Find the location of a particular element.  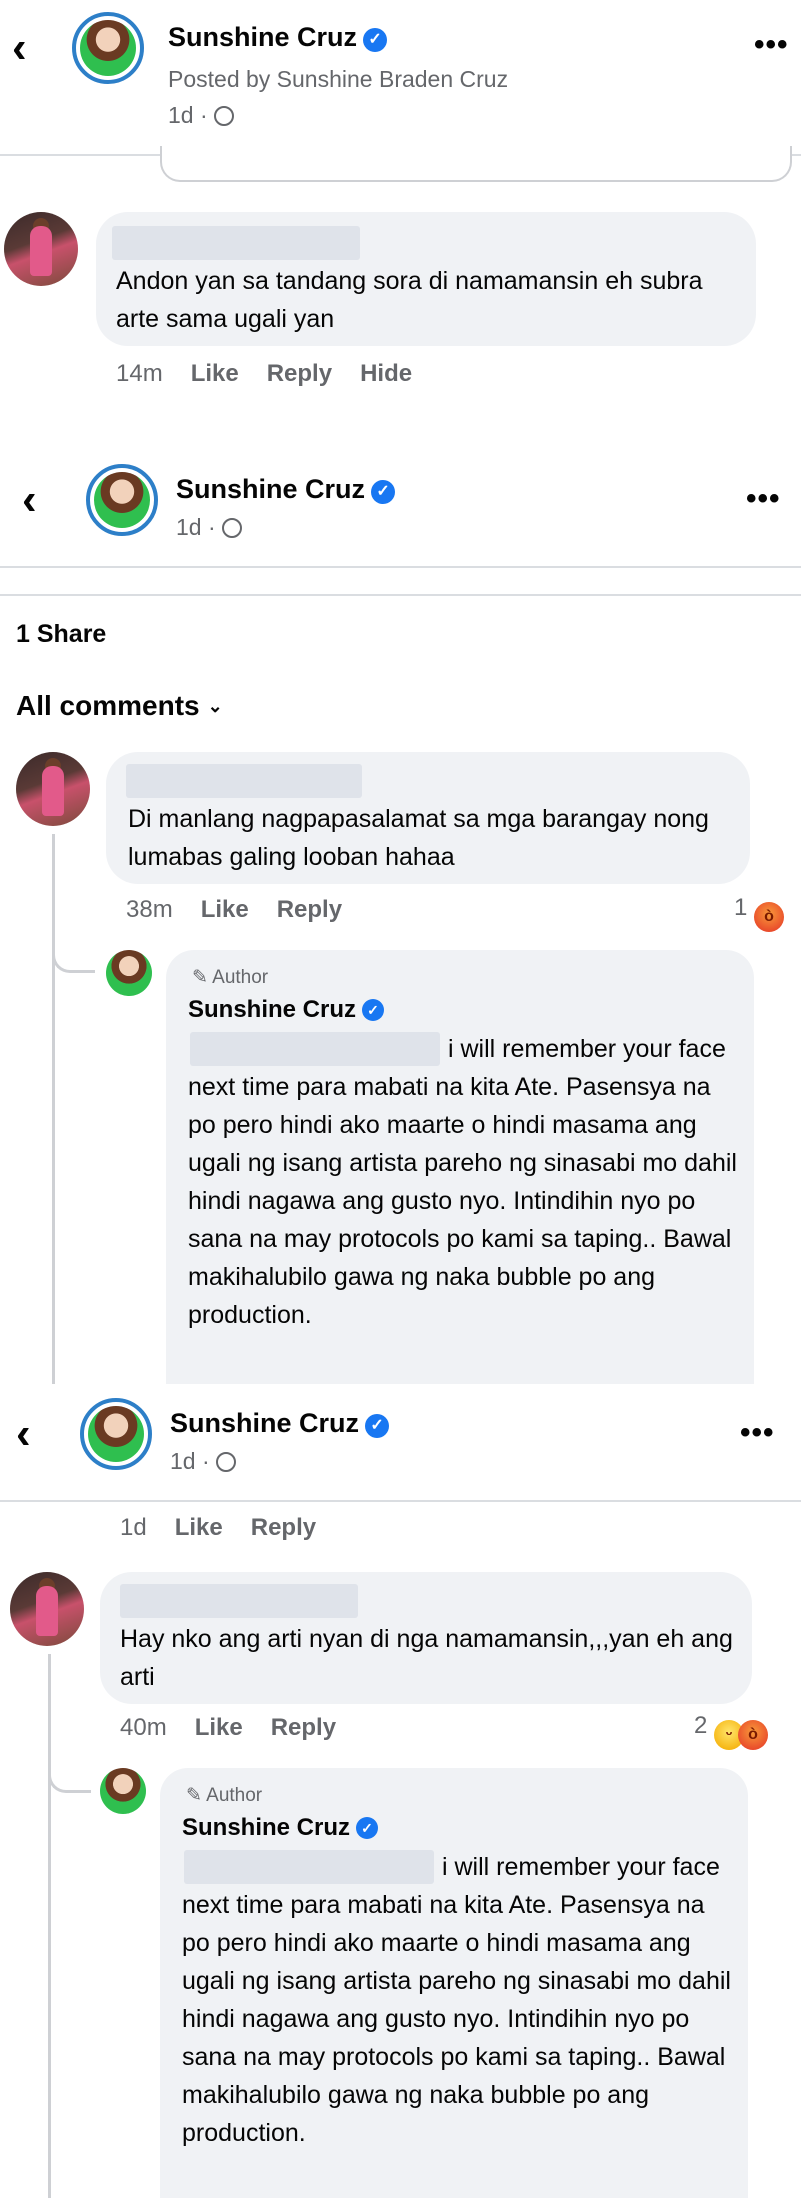

comment-actions: 40m Like Reply is located at coordinates (242, 1728).